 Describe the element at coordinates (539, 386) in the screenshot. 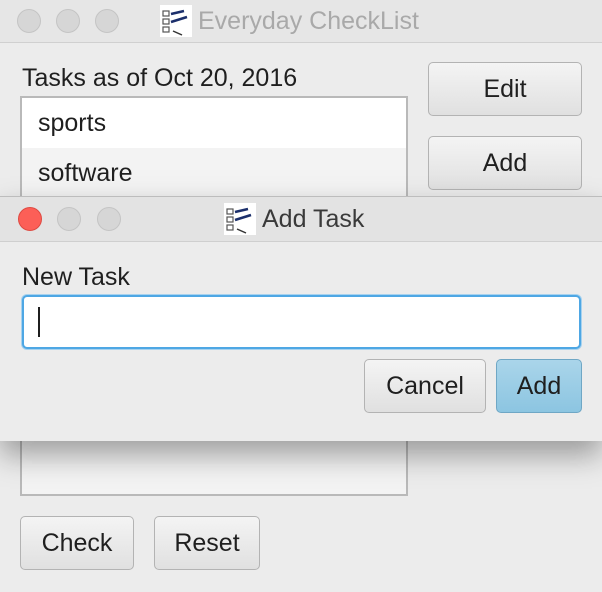

I see `dialog-add-button: Add` at that location.